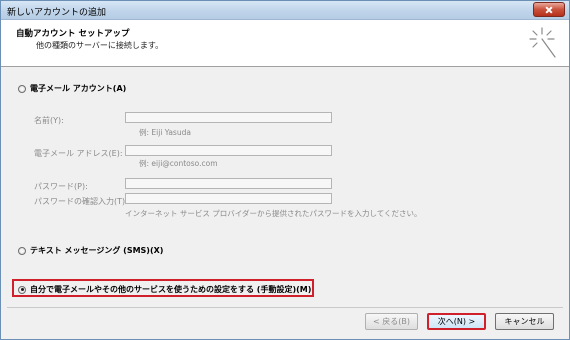  I want to click on text-messaging-option: テキスト メッセージング (SMS)(X), so click(90, 250).